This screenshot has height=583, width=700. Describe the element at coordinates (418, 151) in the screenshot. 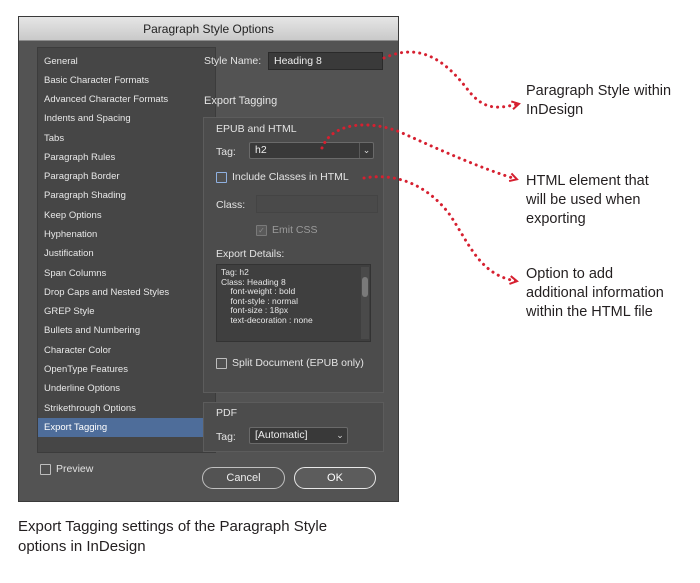

I see `arrow-tag-select` at that location.